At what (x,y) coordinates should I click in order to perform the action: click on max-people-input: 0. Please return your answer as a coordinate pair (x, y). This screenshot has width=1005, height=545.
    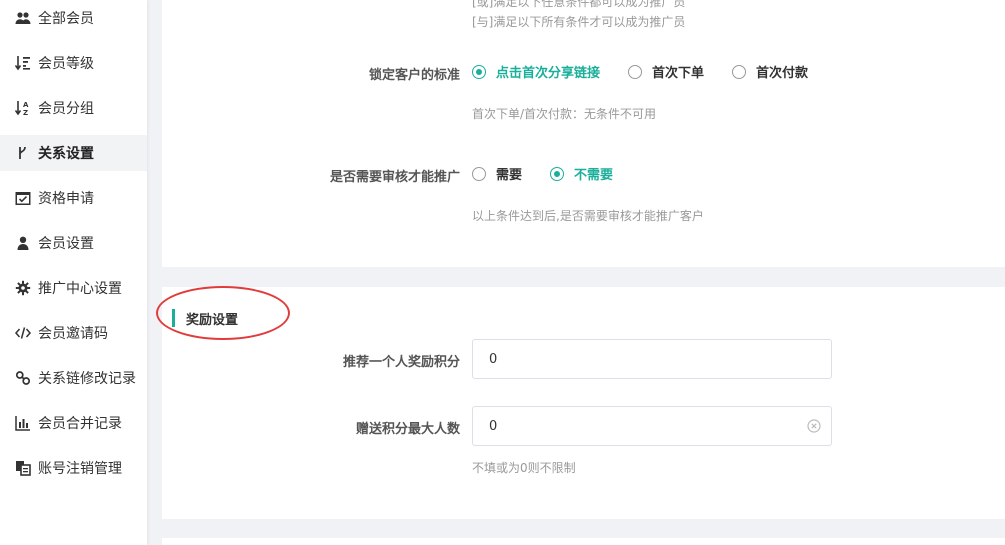
    Looking at the image, I should click on (652, 426).